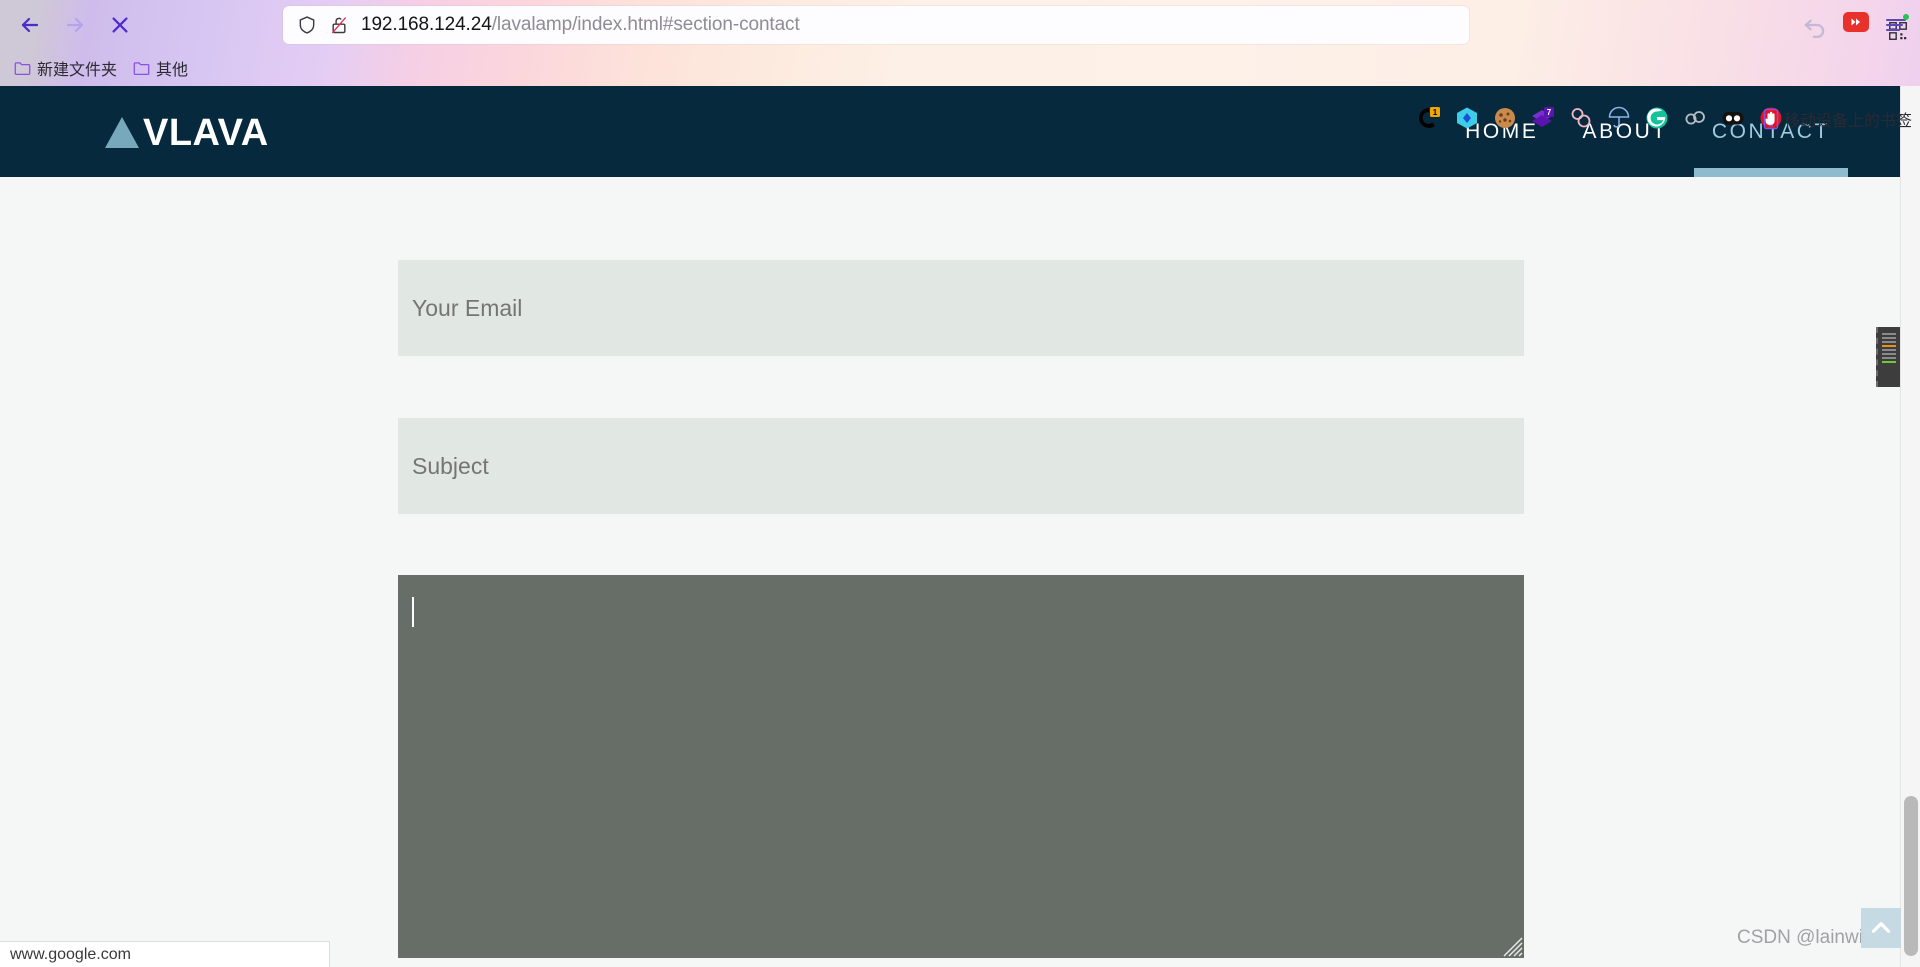  I want to click on email-input, so click(961, 308).